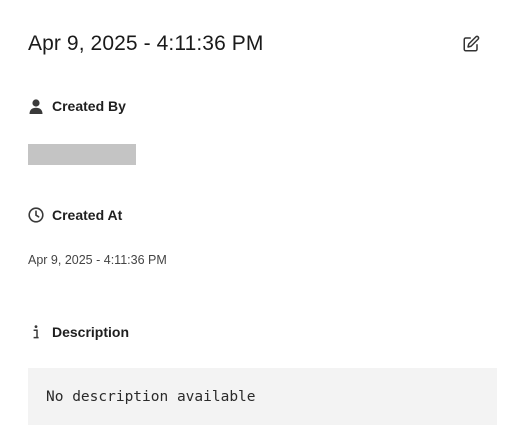 This screenshot has width=512, height=440. Describe the element at coordinates (151, 396) in the screenshot. I see `description-value: No description available` at that location.